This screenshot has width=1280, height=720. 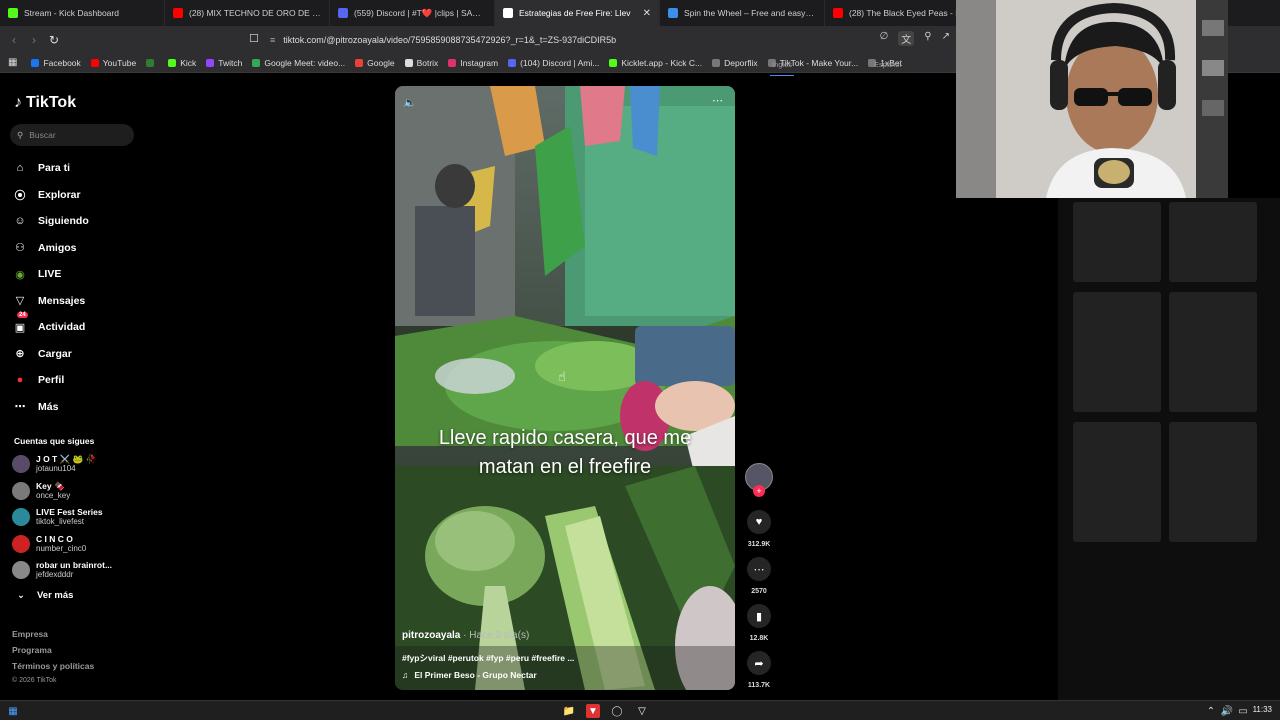 I want to click on bookmark-item: Facebook, so click(x=56, y=63).